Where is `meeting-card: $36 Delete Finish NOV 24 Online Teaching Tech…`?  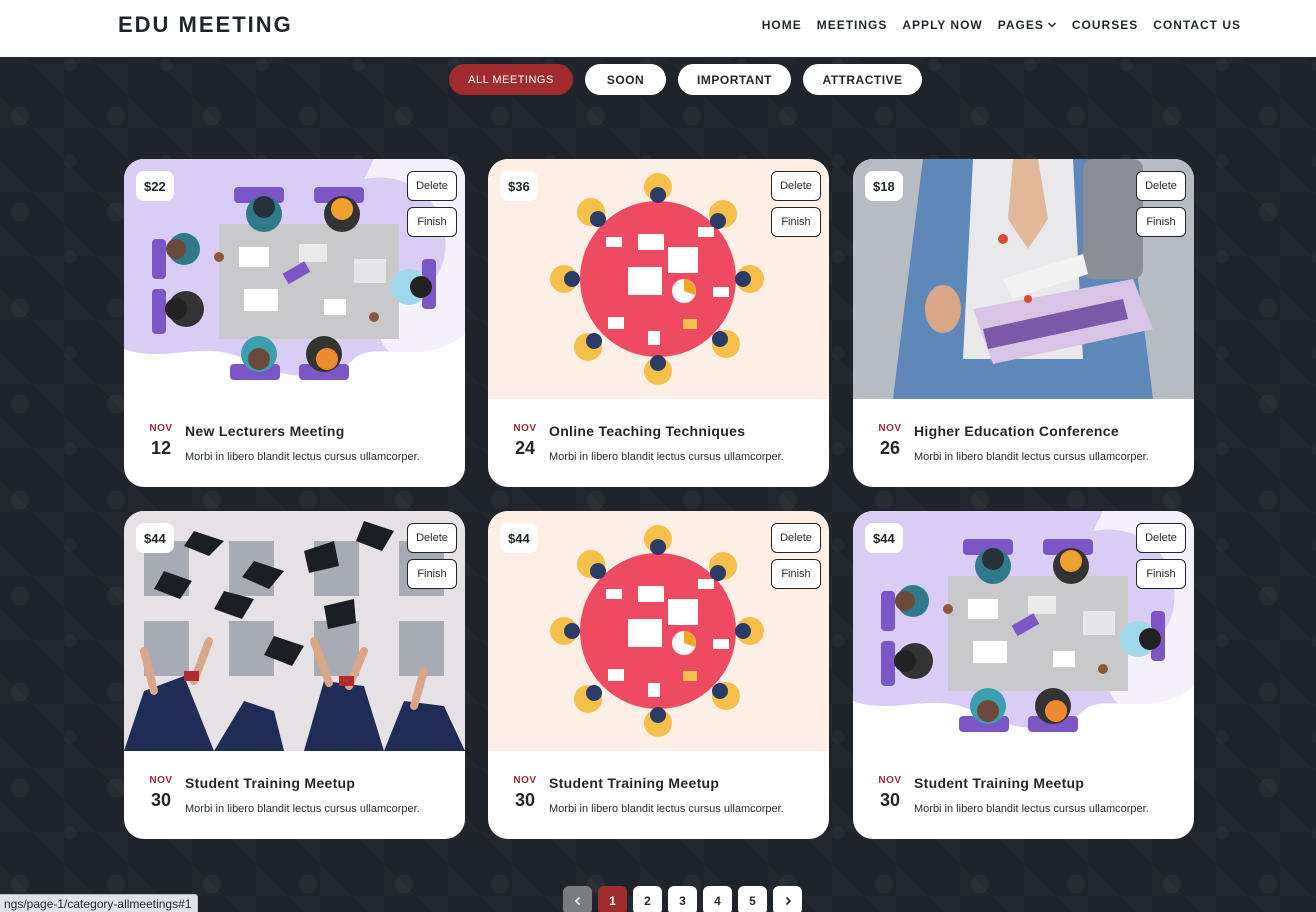
meeting-card: $36 Delete Finish NOV 24 Online Teaching Tech… is located at coordinates (658, 323).